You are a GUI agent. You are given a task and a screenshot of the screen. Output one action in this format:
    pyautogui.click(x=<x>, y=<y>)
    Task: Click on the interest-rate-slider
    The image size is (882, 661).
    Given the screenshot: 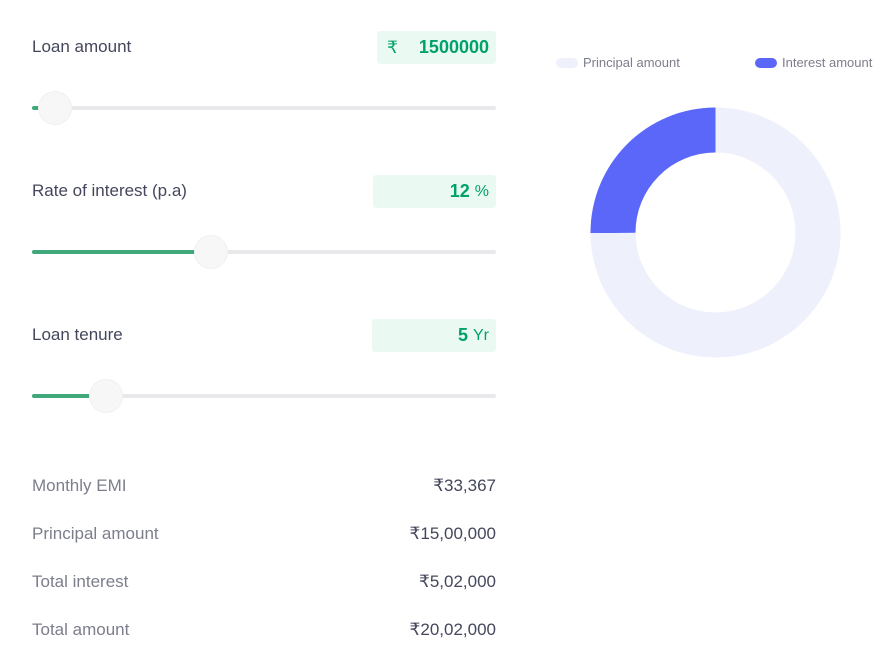 What is the action you would take?
    pyautogui.click(x=264, y=252)
    